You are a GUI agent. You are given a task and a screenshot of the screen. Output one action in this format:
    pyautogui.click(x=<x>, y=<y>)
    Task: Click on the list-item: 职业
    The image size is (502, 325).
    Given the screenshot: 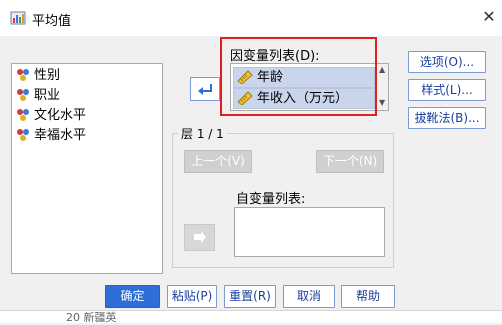 What is the action you would take?
    pyautogui.click(x=38, y=96)
    